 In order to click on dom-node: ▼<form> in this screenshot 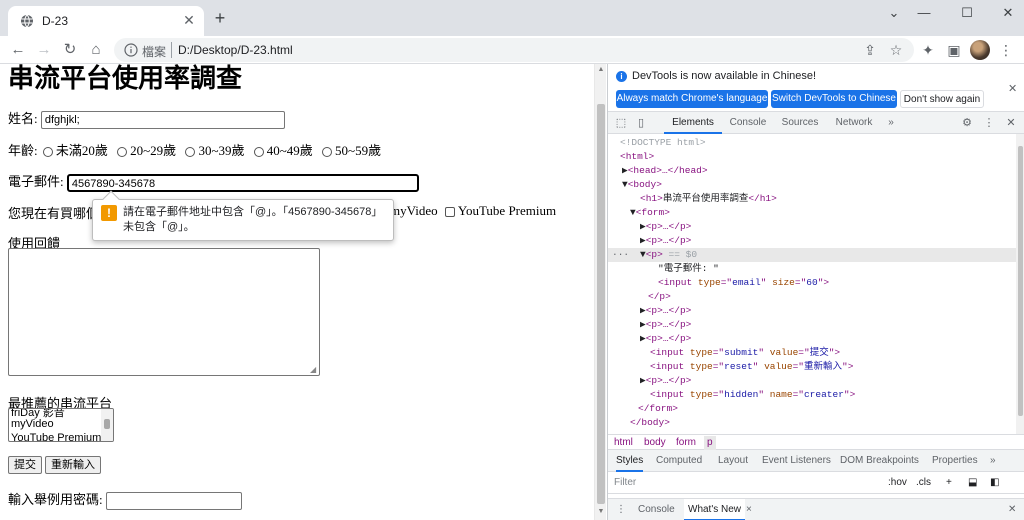, I will do `click(812, 213)`.